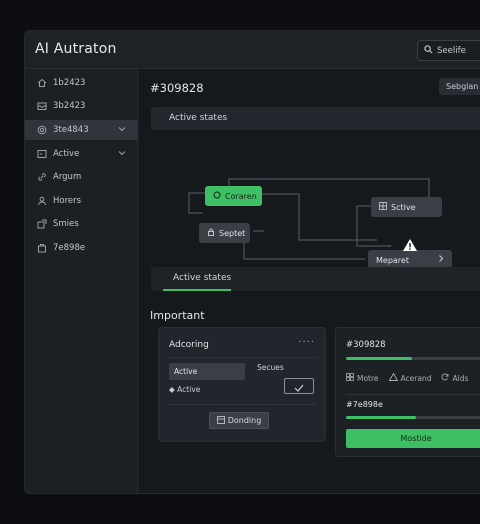 Image resolution: width=480 pixels, height=524 pixels. What do you see at coordinates (42, 154) in the screenshot?
I see `square-icon` at bounding box center [42, 154].